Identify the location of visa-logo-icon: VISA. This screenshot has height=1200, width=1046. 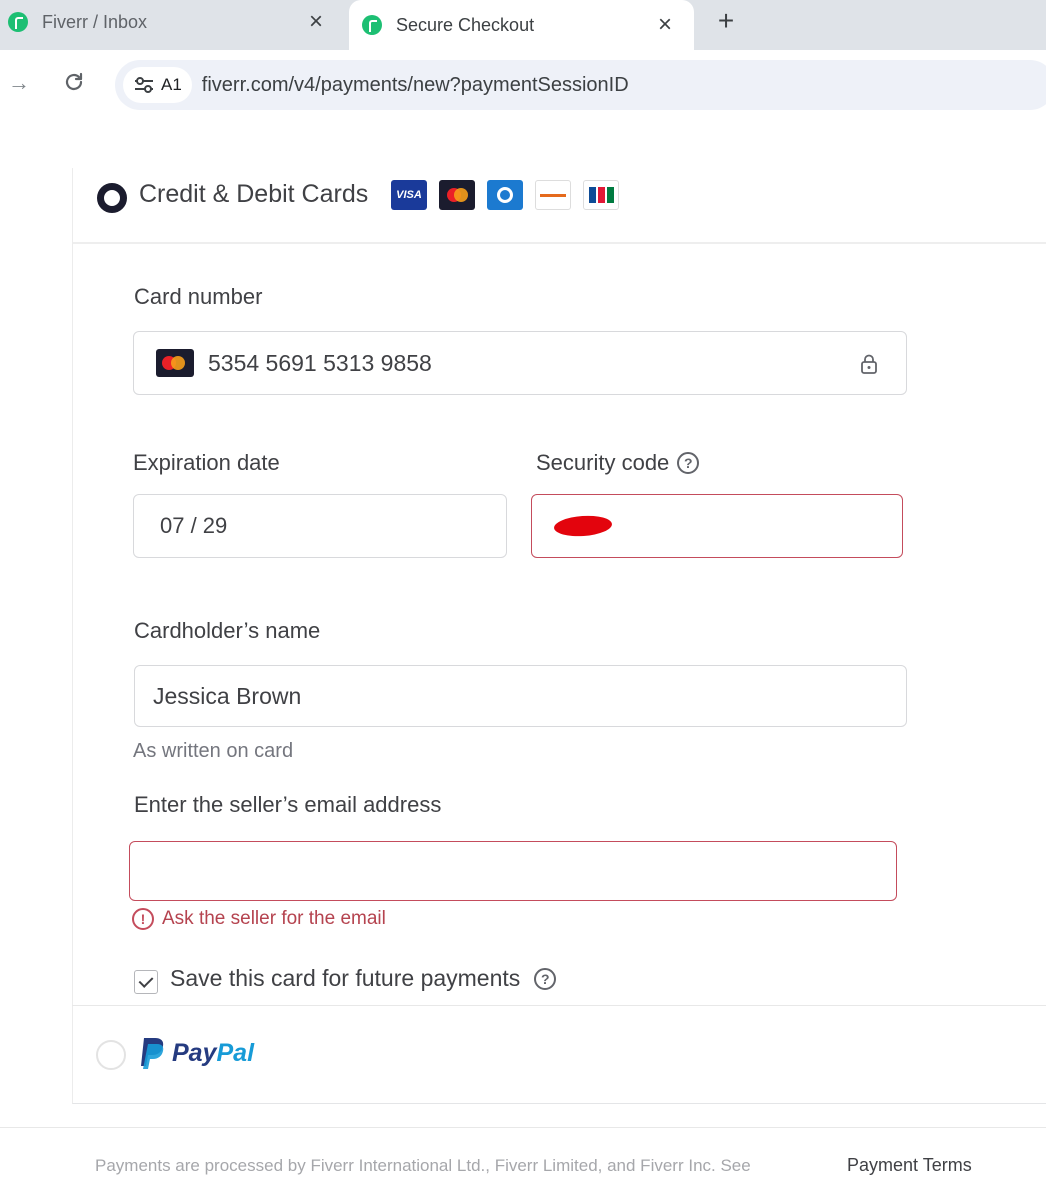
(409, 195).